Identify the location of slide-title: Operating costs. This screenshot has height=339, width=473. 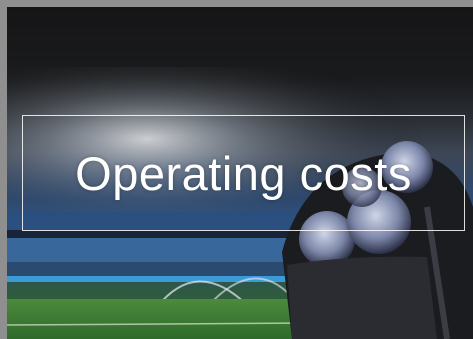
(243, 173).